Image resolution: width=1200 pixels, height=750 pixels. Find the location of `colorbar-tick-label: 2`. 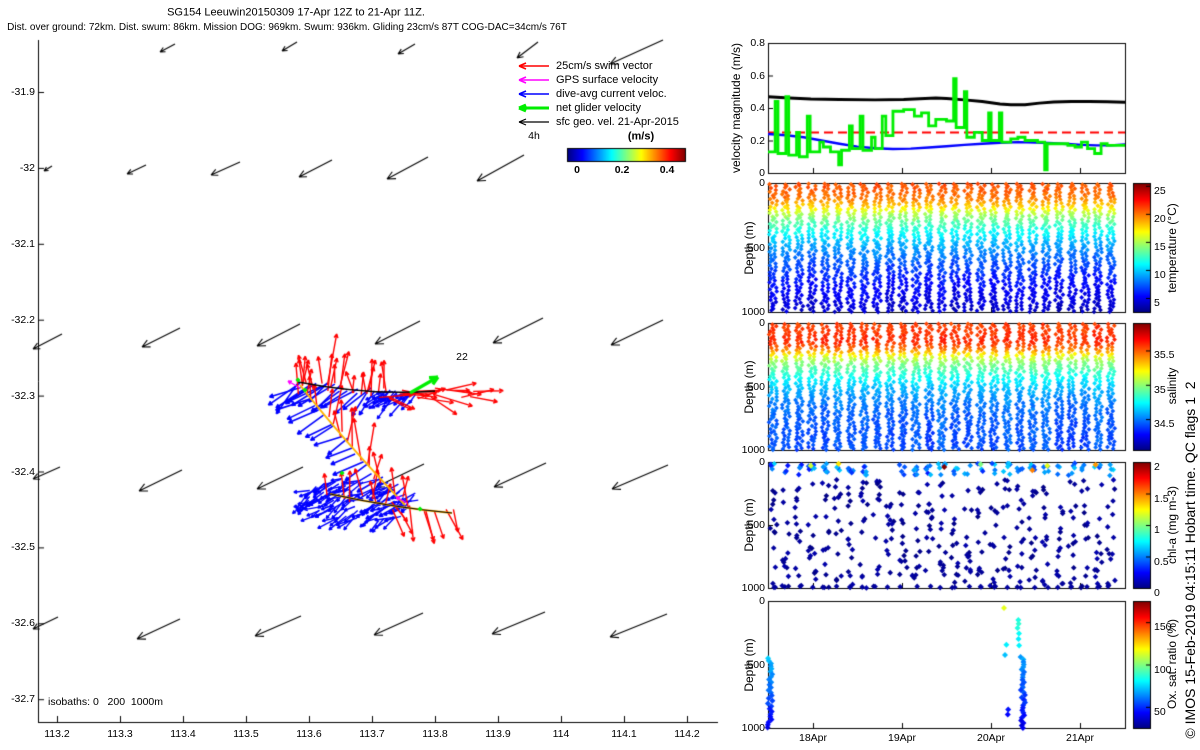

colorbar-tick-label: 2 is located at coordinates (1157, 467).